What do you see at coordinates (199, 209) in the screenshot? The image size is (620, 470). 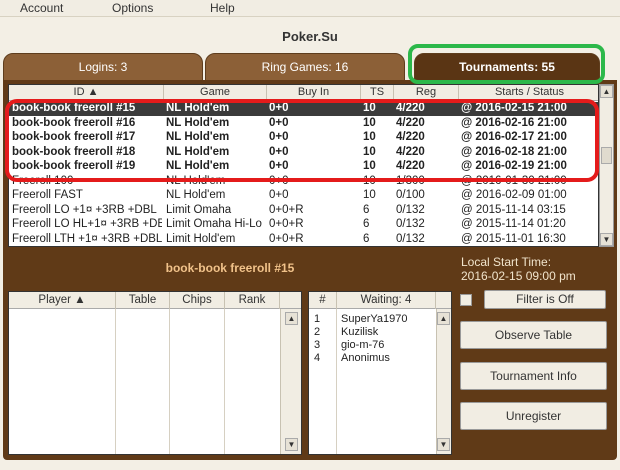 I see `cell-game: Limit Omaha` at bounding box center [199, 209].